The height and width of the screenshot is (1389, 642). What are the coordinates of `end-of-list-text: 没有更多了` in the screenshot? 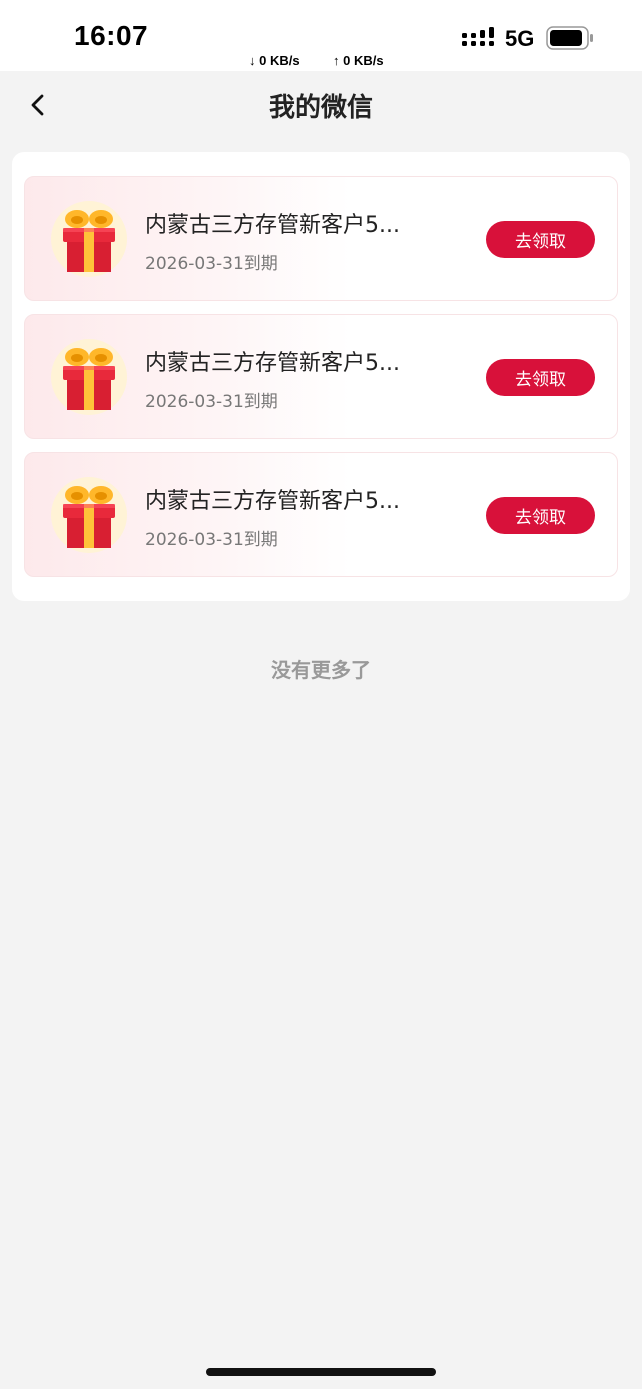 It's located at (321, 670).